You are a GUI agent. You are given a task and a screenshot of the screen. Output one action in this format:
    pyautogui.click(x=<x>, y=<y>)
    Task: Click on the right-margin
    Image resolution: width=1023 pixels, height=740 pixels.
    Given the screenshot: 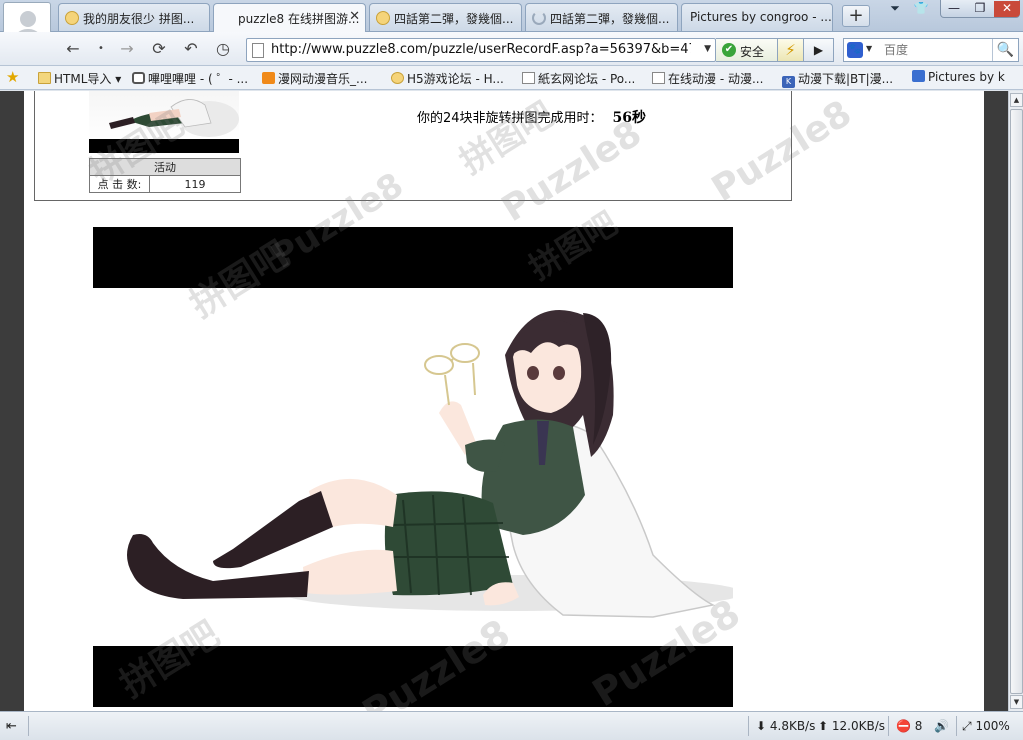 What is the action you would take?
    pyautogui.click(x=996, y=401)
    